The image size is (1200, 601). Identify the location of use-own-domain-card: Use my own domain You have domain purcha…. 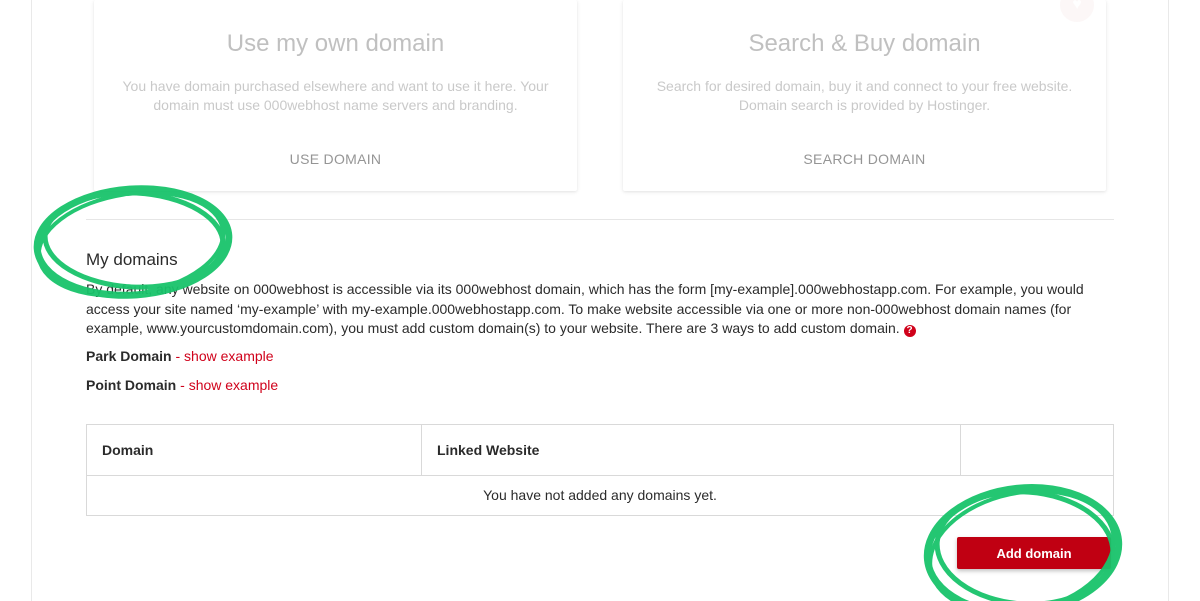
(335, 95).